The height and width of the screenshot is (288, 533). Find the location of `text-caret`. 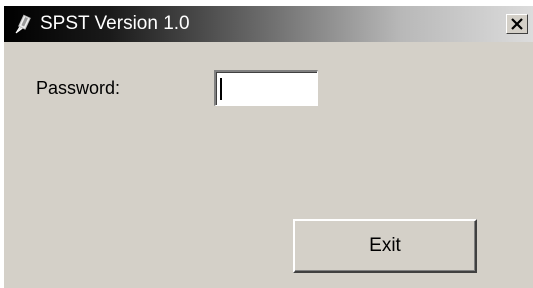

text-caret is located at coordinates (221, 89).